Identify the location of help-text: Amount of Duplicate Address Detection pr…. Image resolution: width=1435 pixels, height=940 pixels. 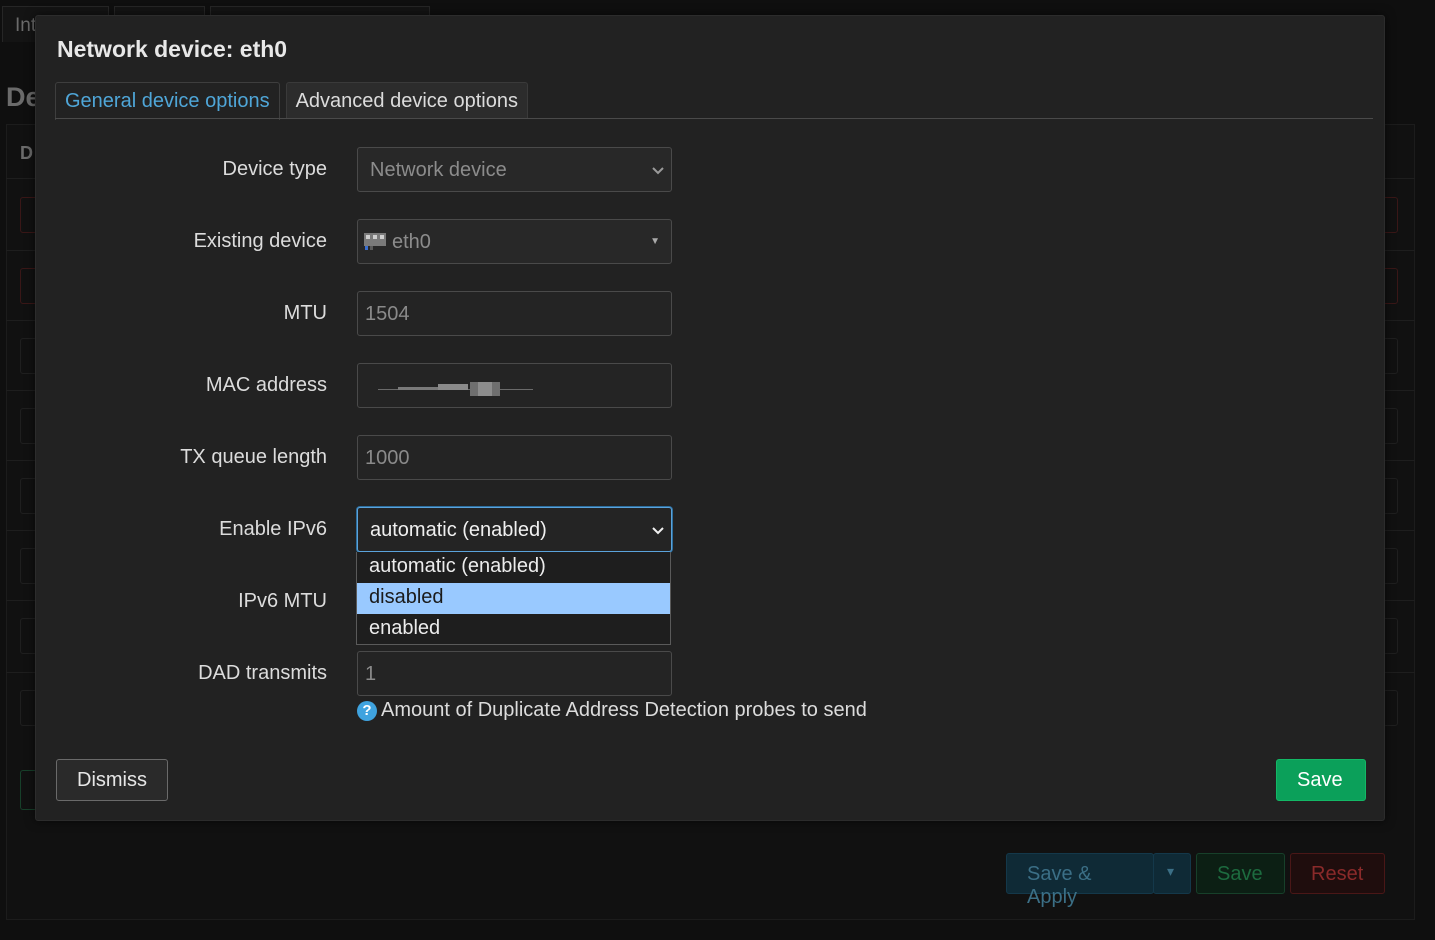
(624, 710).